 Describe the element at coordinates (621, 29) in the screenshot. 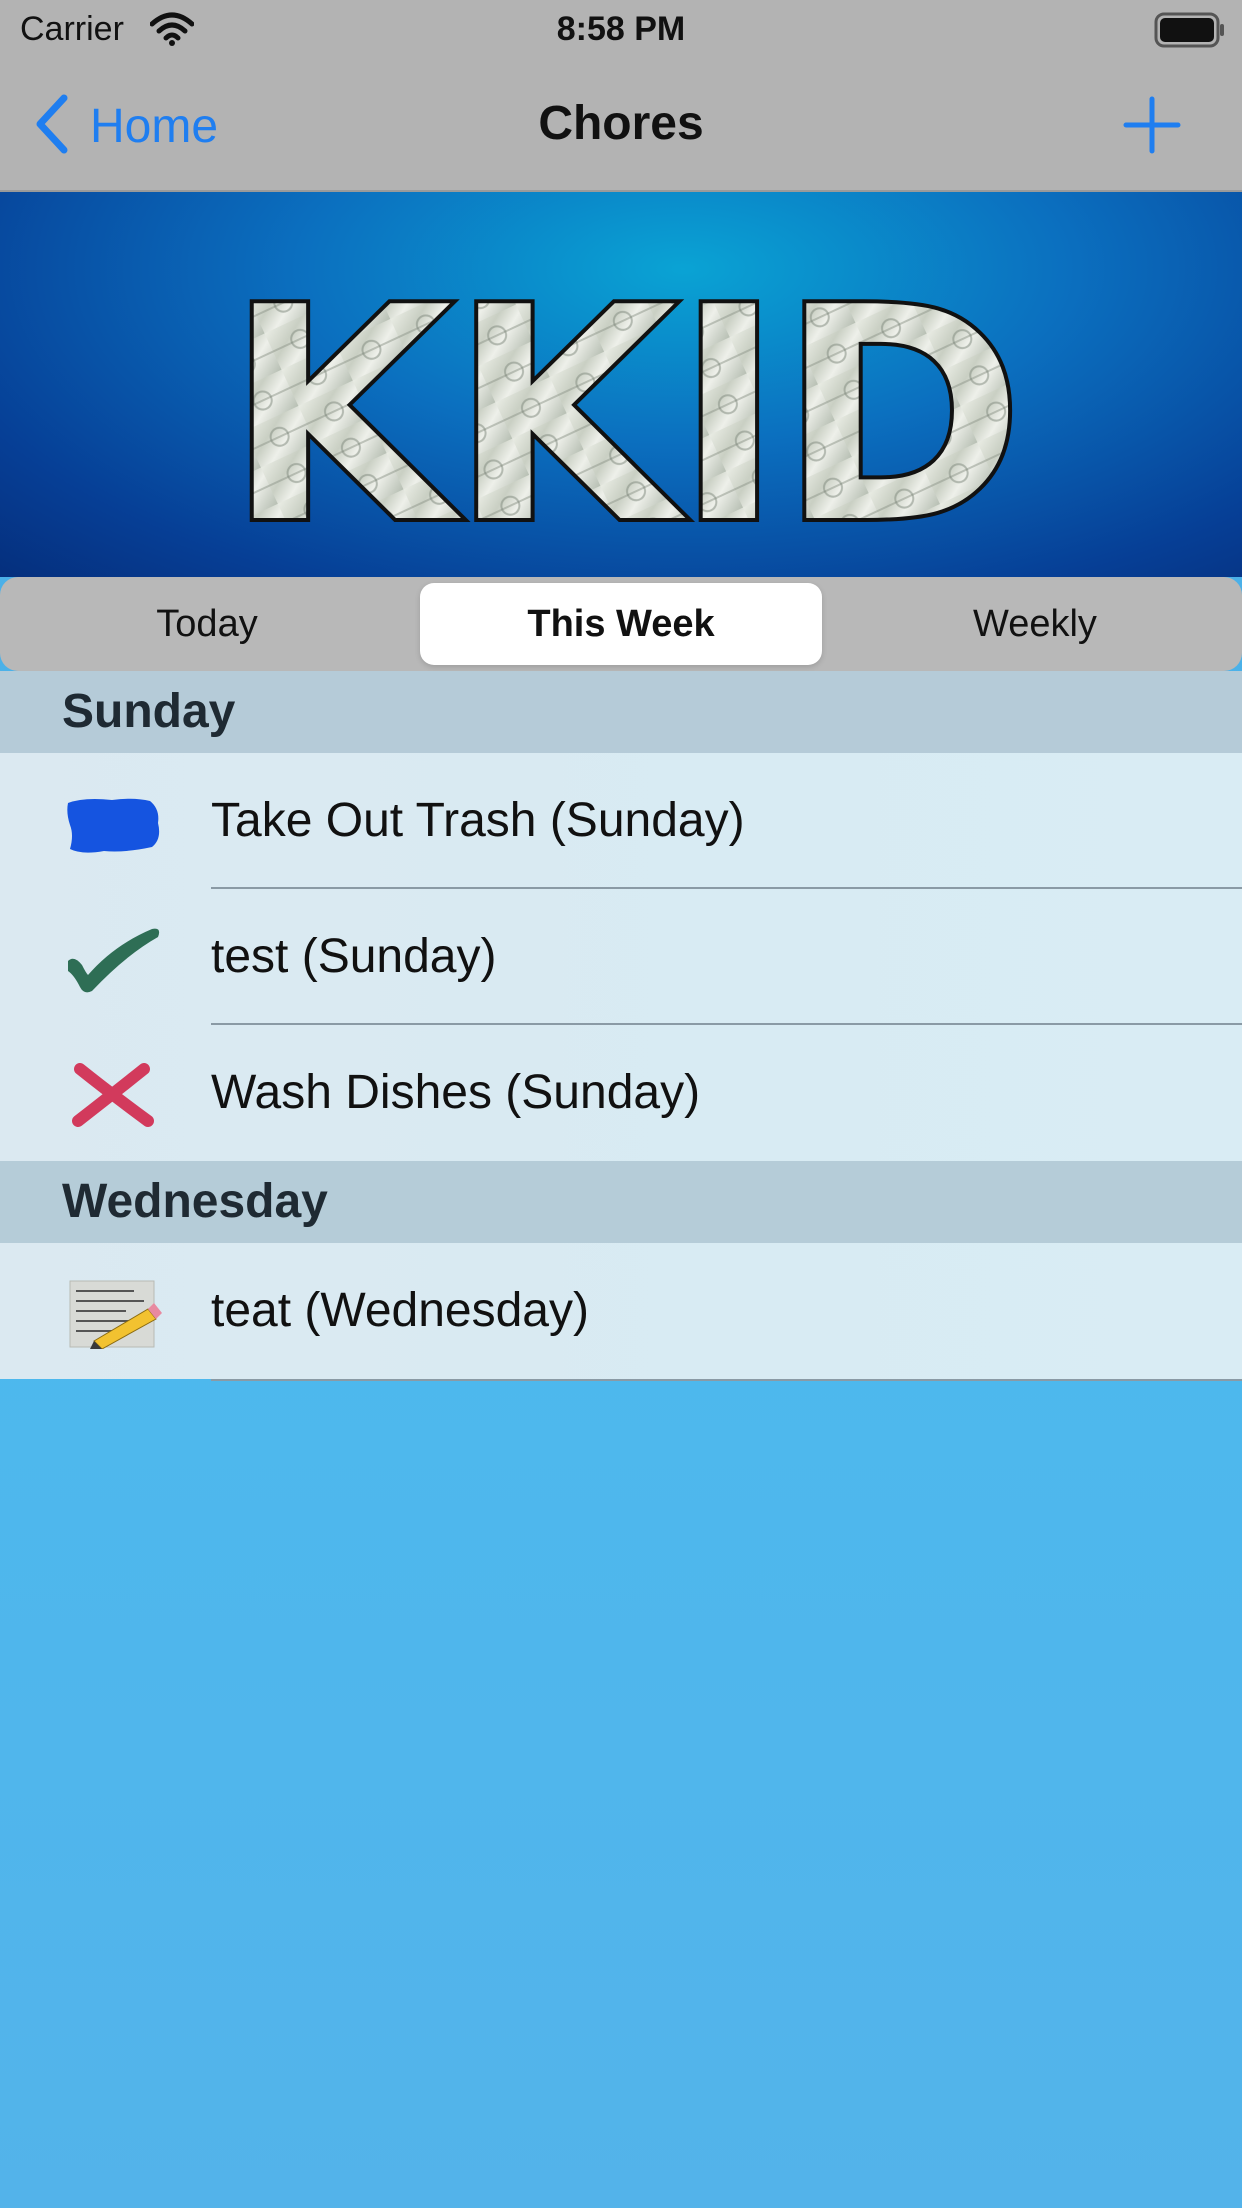

I see `status-time: 8:58 PM` at that location.